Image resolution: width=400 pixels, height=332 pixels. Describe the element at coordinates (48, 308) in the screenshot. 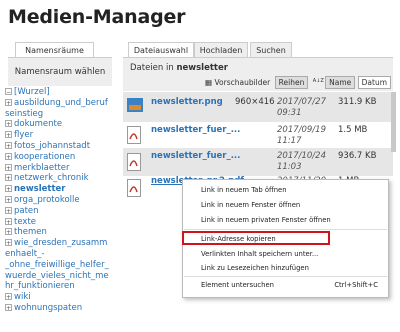

I see `tree-item-label: wohnungspaten` at that location.